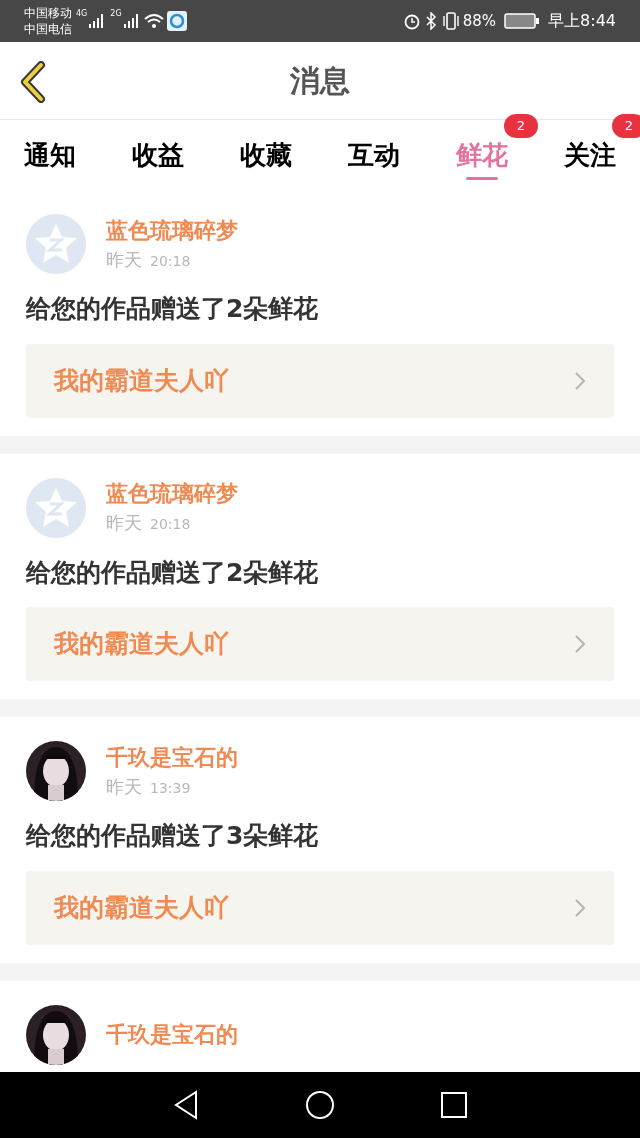 The height and width of the screenshot is (1138, 640). Describe the element at coordinates (266, 155) in the screenshot. I see `tab: 收藏` at that location.